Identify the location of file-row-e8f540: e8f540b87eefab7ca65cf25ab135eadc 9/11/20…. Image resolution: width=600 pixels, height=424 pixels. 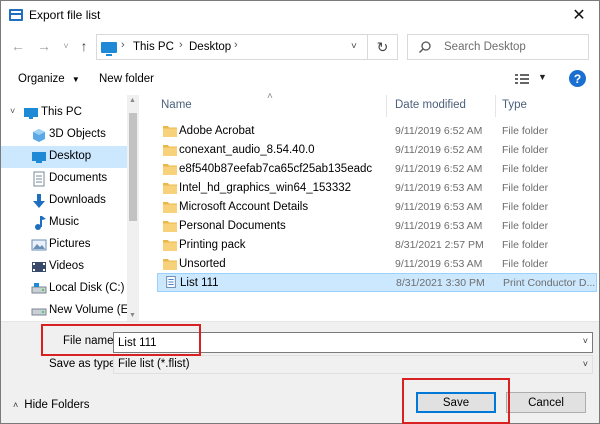
(377, 169).